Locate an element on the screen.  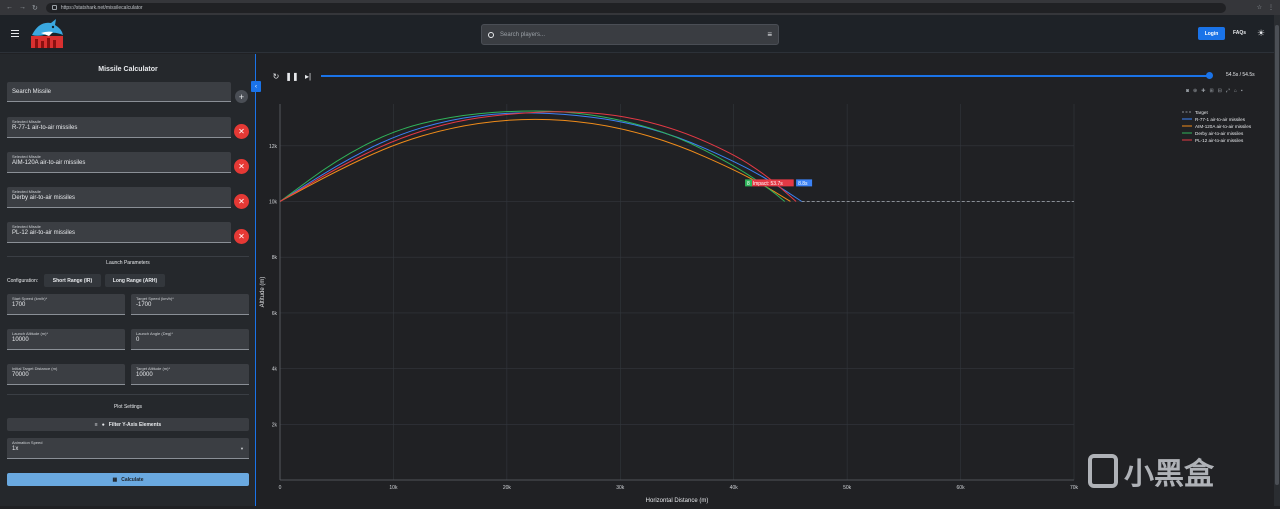
replay-icon: ↻ is located at coordinates (276, 76).